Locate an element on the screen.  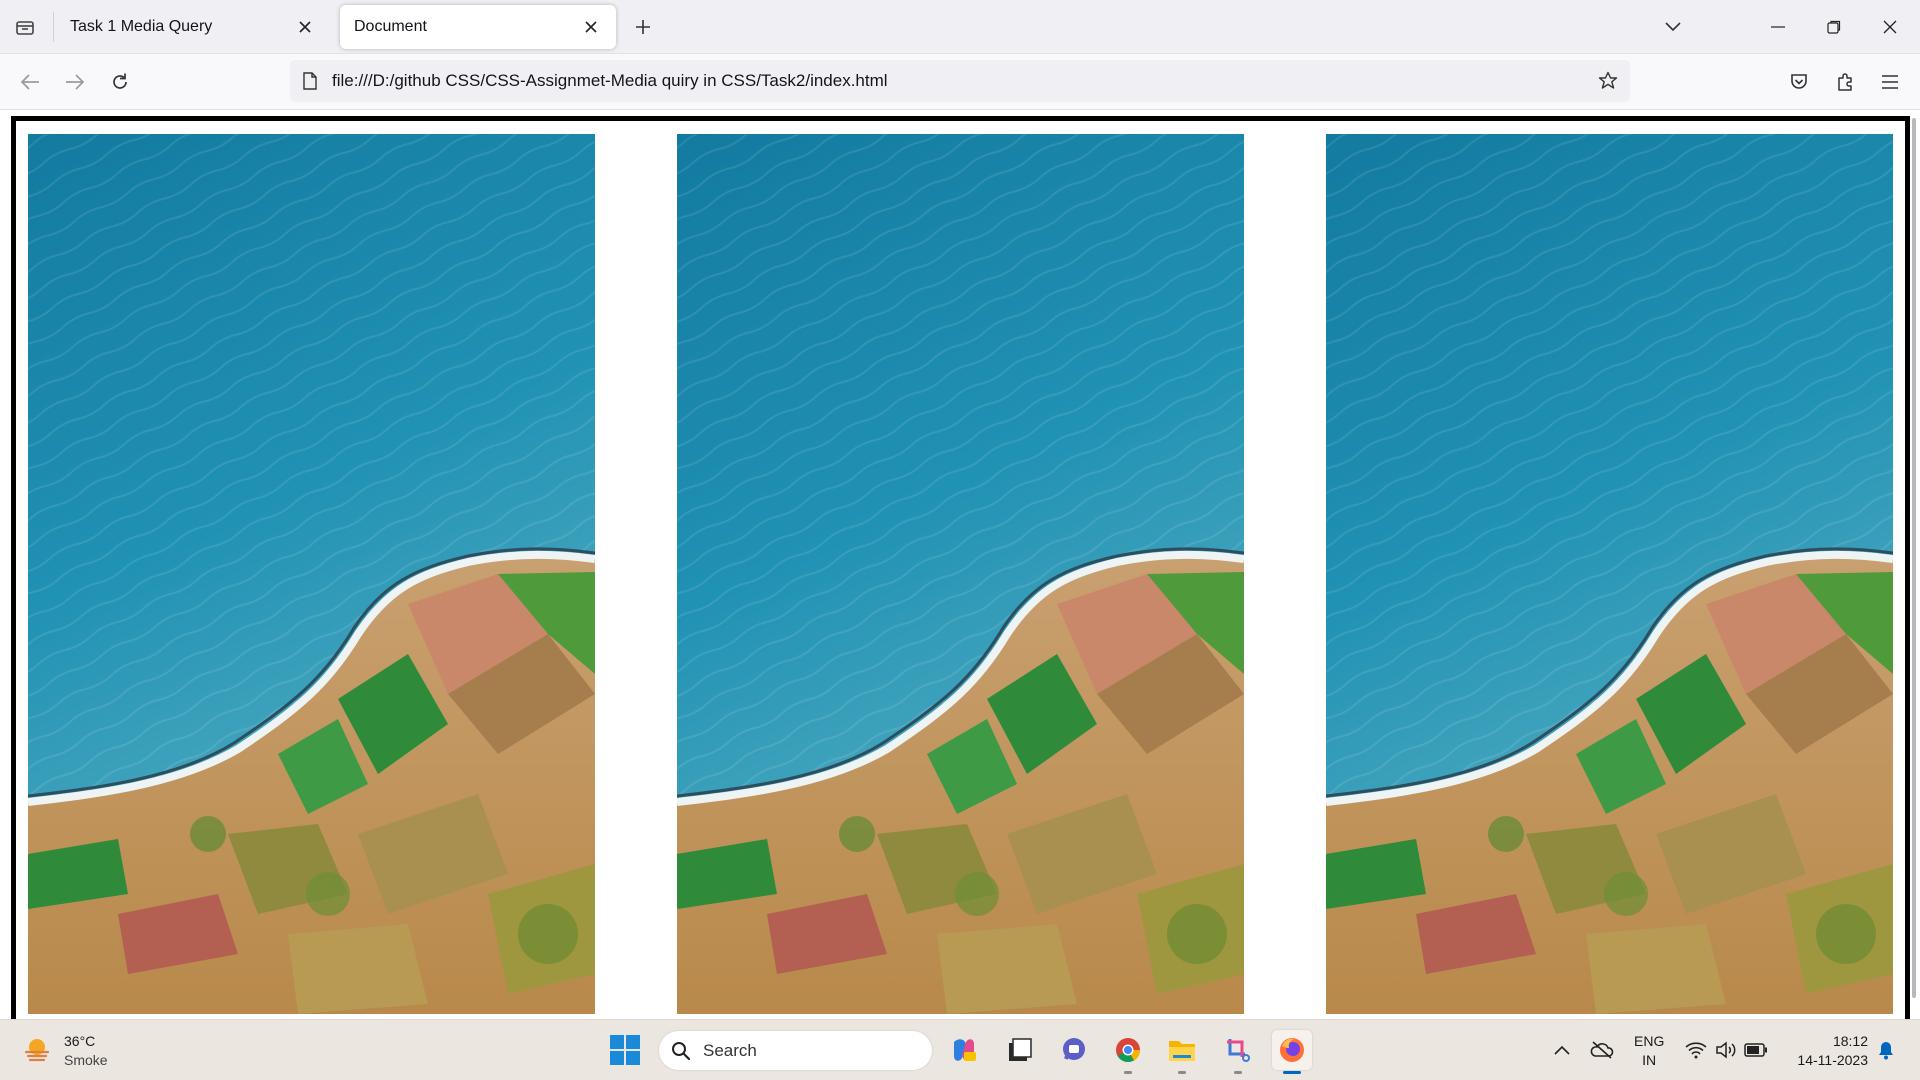
active-indicator is located at coordinates (1292, 1072).